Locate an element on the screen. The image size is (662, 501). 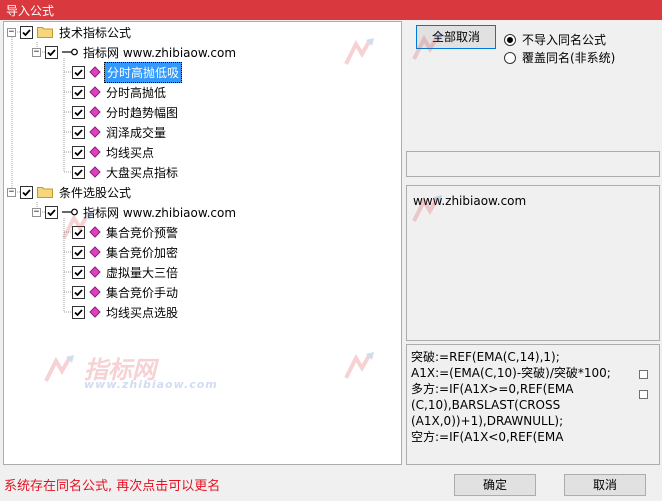
tree-node-stock-screening: − 条件选股公式 is located at coordinates (70, 192).